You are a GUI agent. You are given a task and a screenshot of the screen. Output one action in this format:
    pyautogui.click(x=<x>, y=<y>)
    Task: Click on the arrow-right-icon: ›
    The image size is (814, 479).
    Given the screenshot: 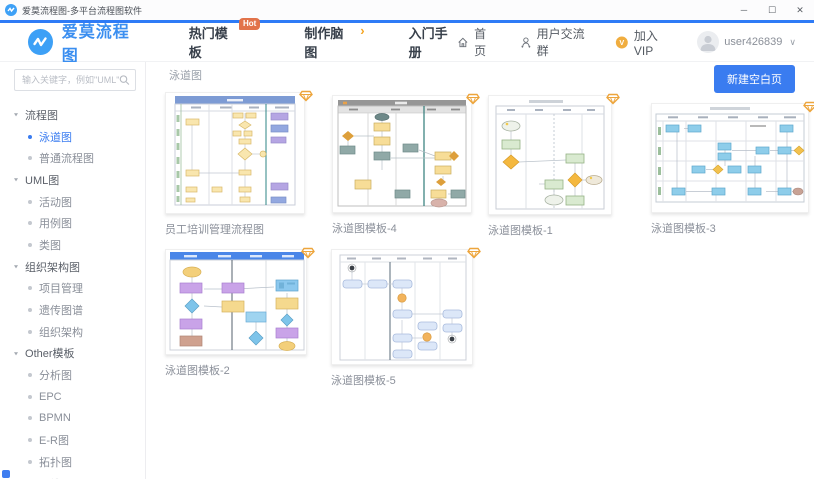 What is the action you would take?
    pyautogui.click(x=362, y=30)
    